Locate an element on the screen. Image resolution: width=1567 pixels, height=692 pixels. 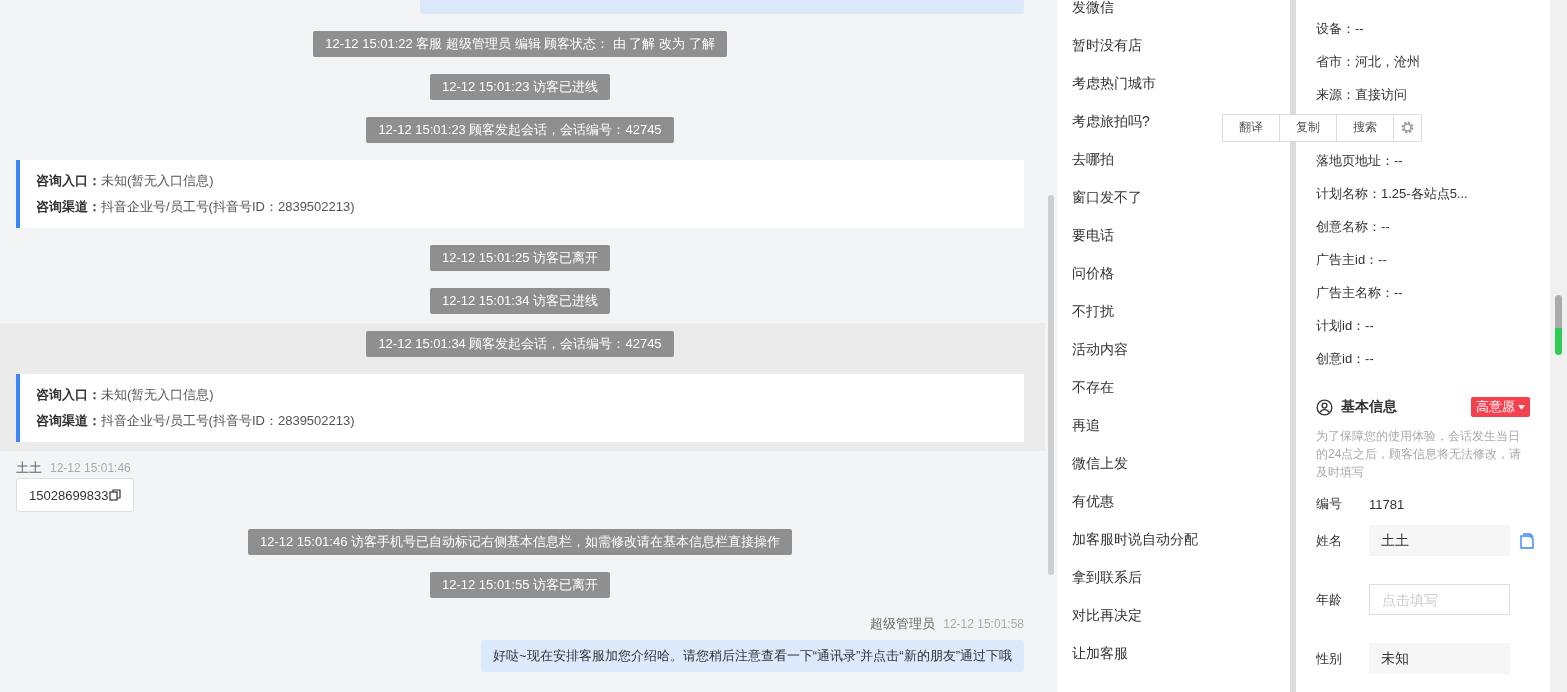
settings-icon is located at coordinates (1407, 127).